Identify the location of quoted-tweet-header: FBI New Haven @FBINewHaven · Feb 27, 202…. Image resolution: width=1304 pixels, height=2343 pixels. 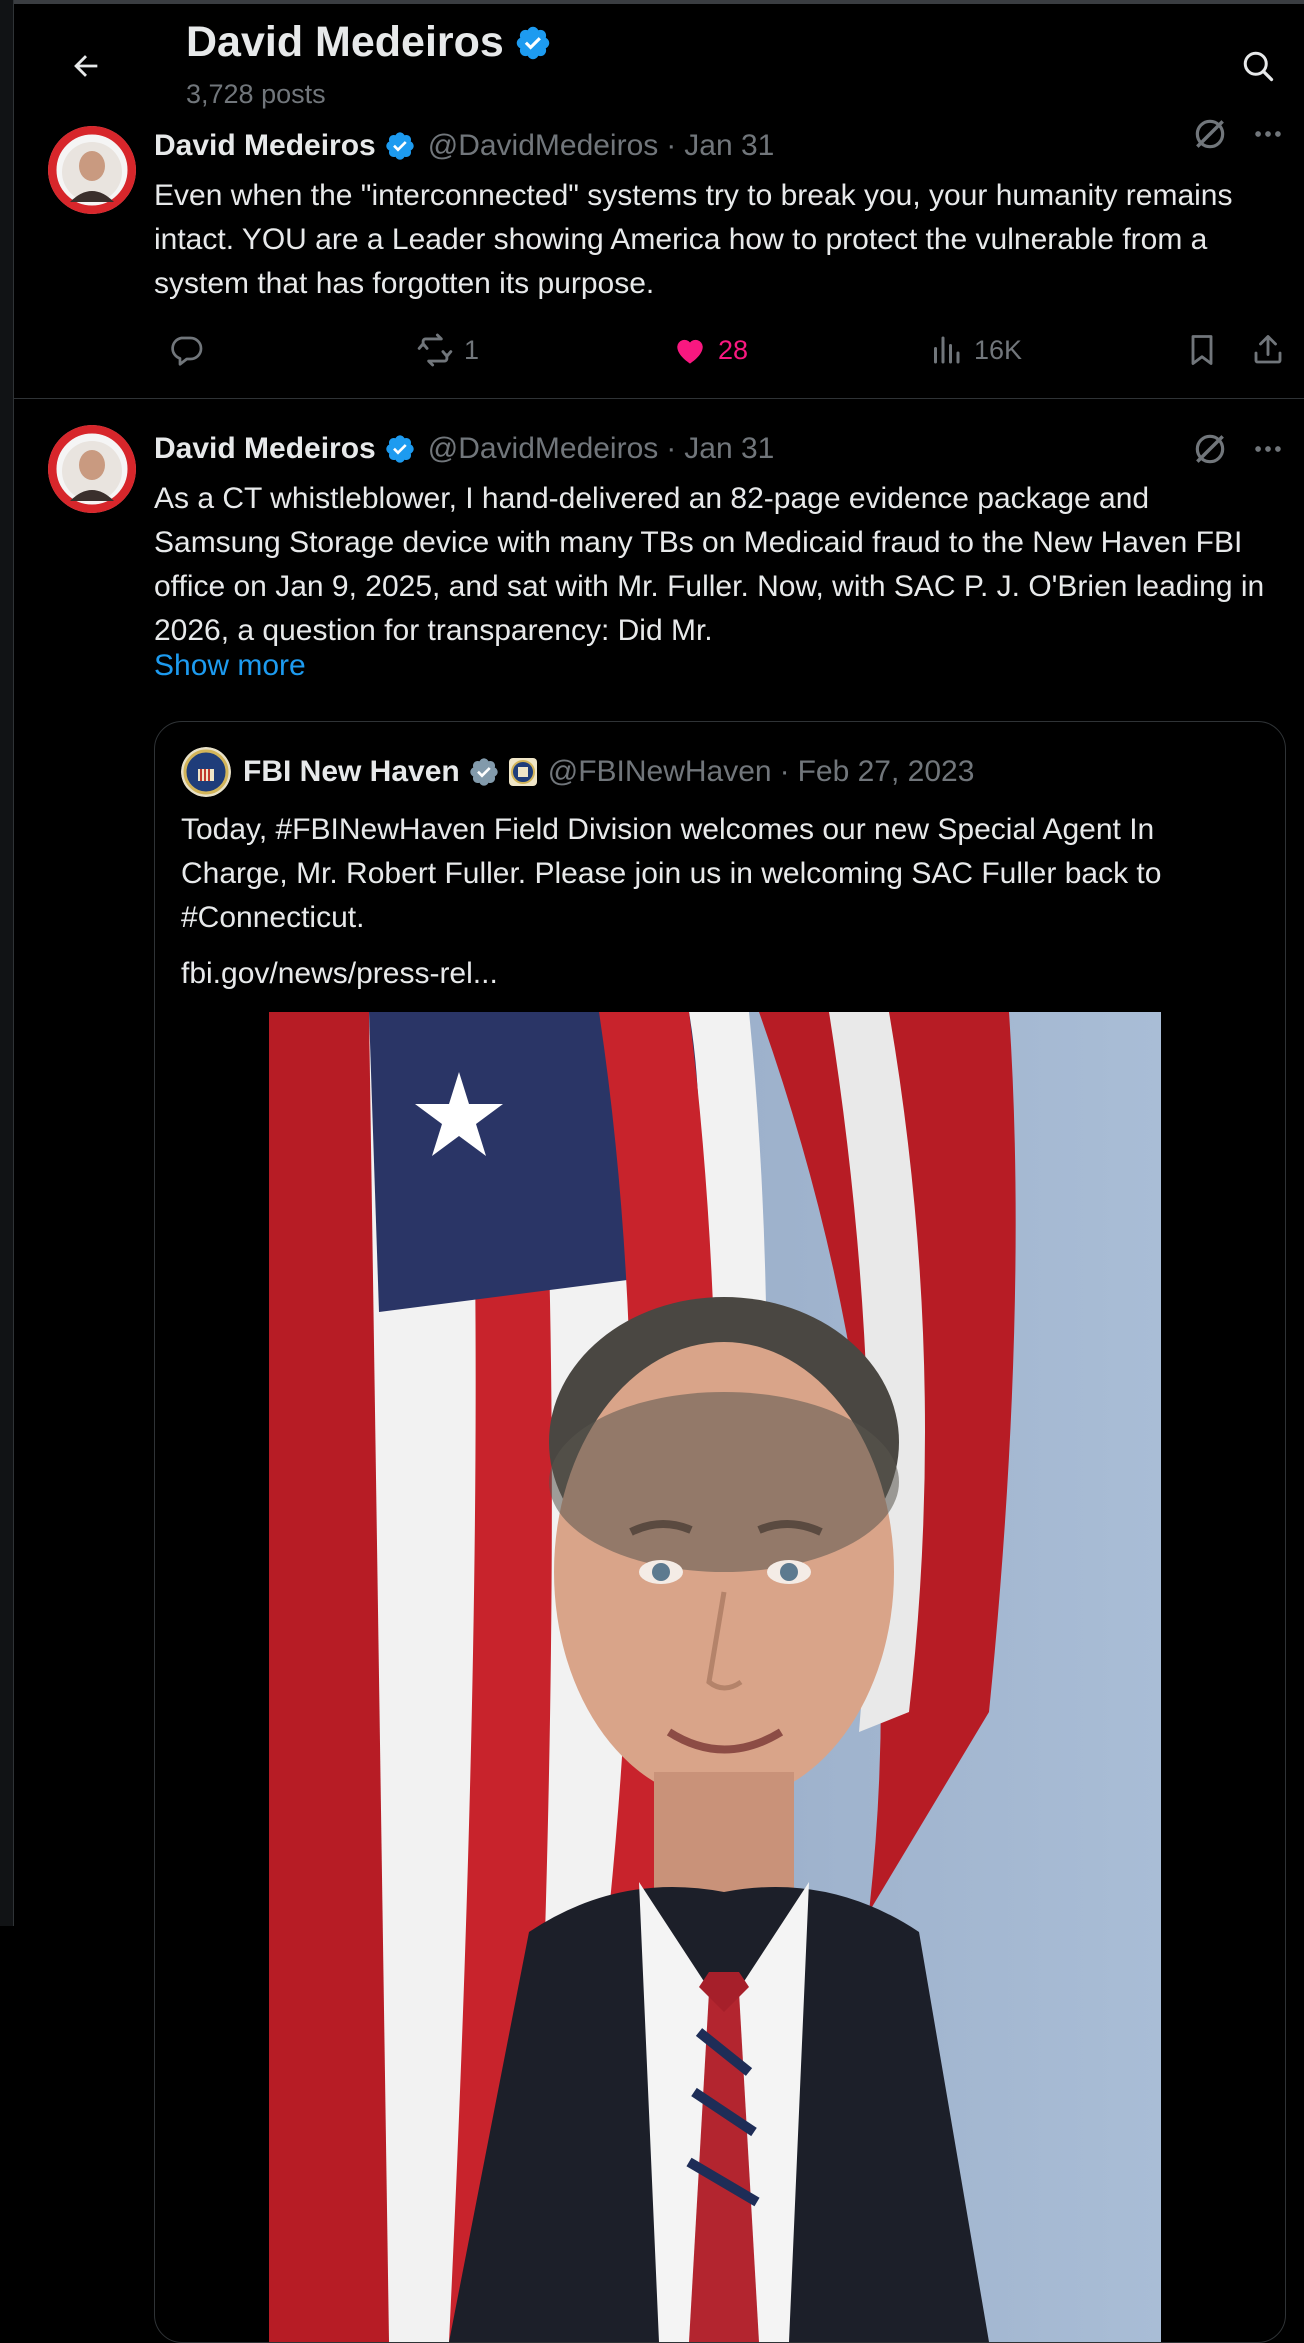
(577, 772).